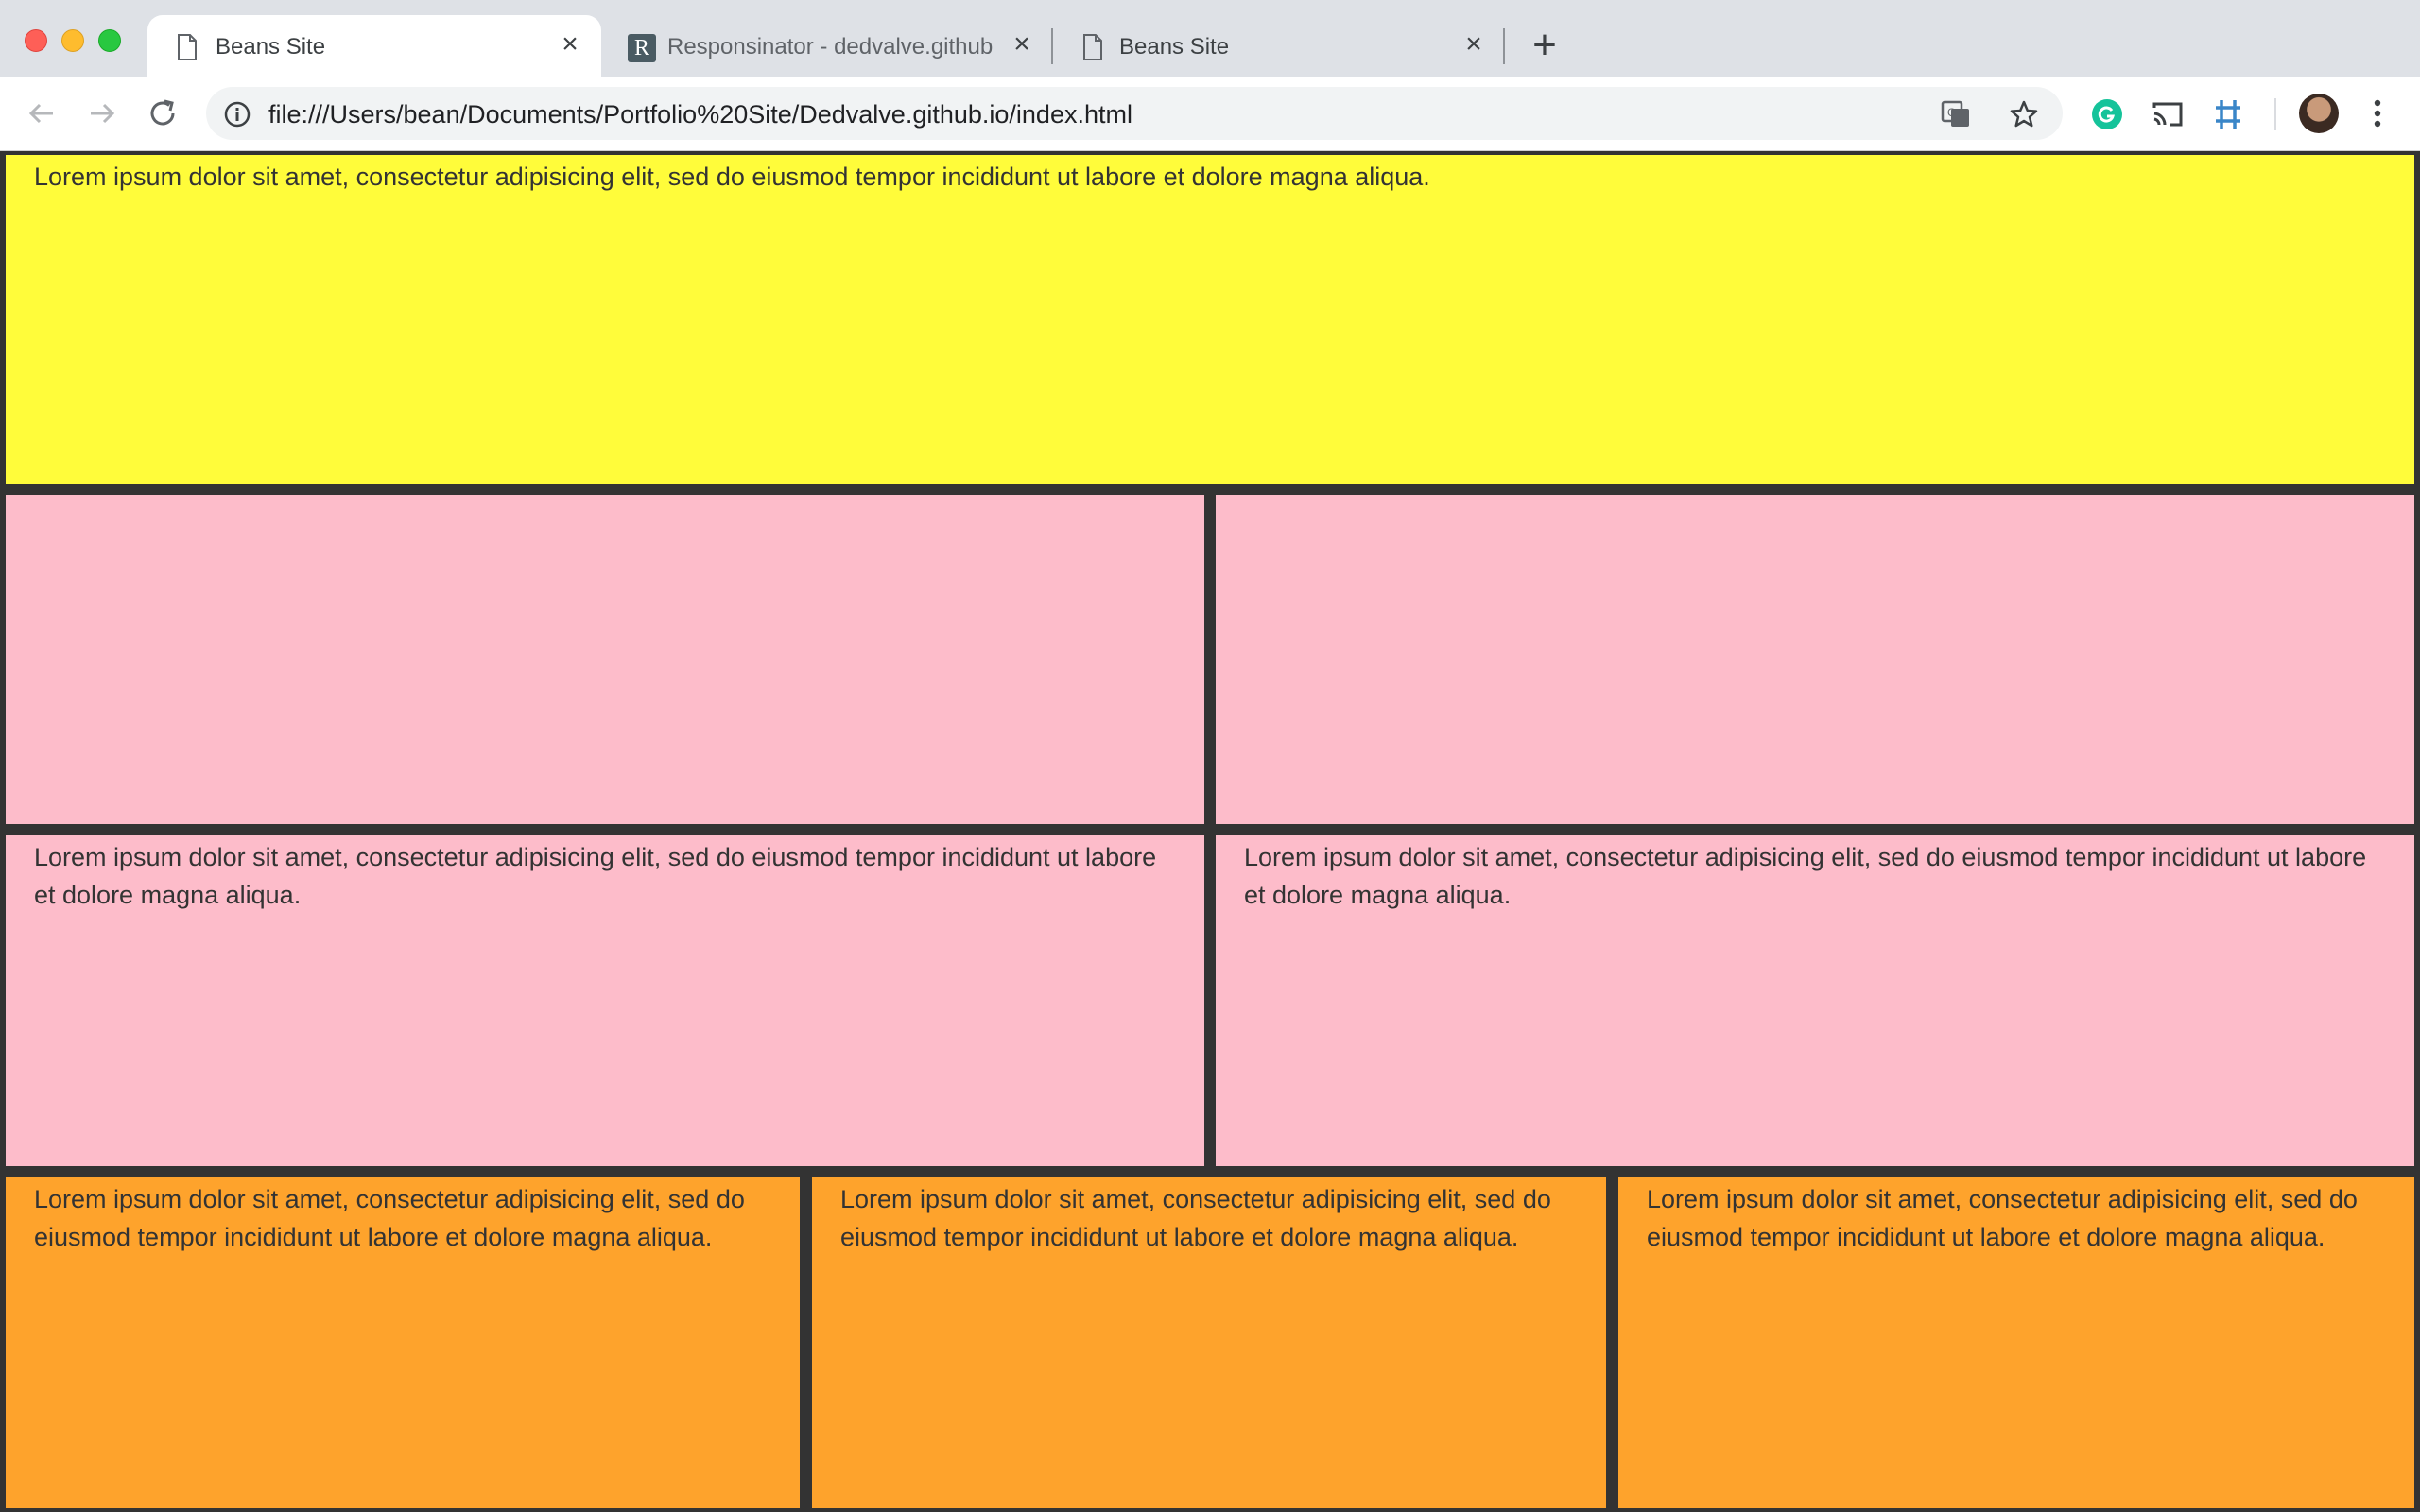 The image size is (2420, 1512). What do you see at coordinates (642, 48) in the screenshot?
I see `responsinator-r-icon: R` at bounding box center [642, 48].